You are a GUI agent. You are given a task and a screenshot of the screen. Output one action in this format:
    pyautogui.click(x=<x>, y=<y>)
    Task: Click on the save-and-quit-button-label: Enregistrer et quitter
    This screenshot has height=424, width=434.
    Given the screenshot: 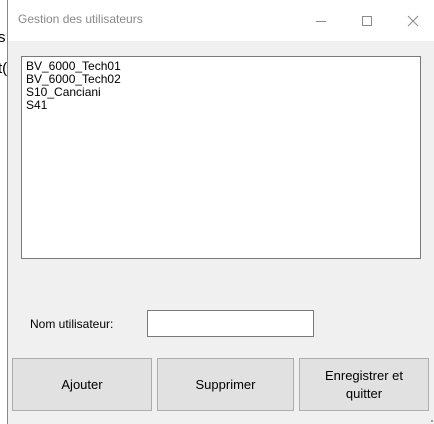 What is the action you would take?
    pyautogui.click(x=364, y=384)
    